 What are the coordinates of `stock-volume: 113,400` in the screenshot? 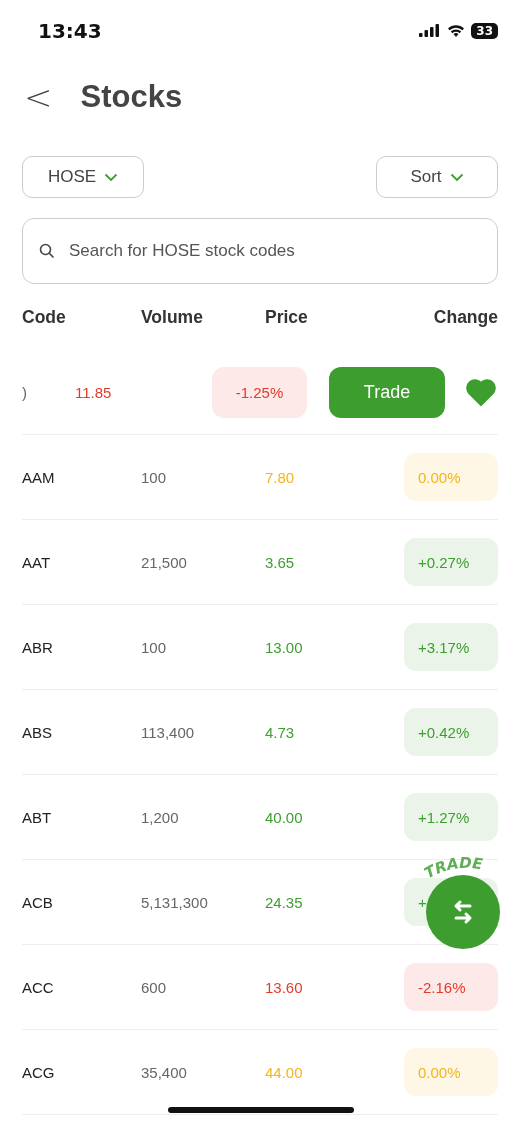 It's located at (168, 732).